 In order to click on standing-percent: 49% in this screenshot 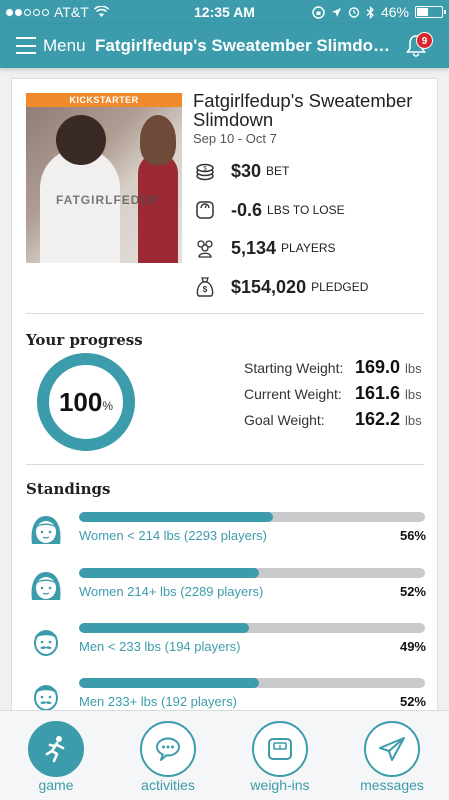, I will do `click(412, 646)`.